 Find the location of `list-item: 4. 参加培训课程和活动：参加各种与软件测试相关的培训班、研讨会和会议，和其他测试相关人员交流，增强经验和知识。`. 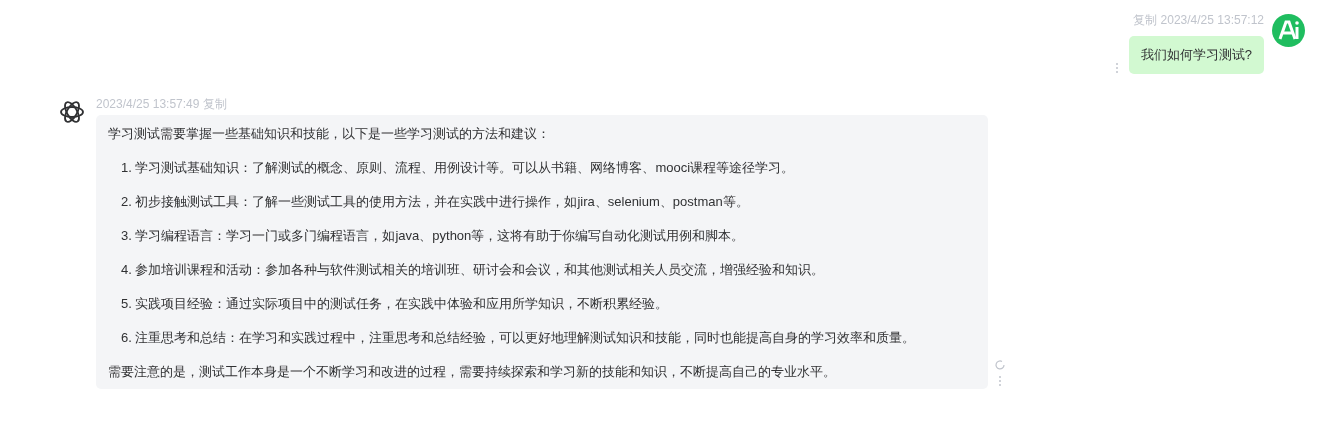

list-item: 4. 参加培训课程和活动：参加各种与软件测试相关的培训班、研讨会和会议，和其他测试相关人员交流，增强经验和知识。 is located at coordinates (473, 270).